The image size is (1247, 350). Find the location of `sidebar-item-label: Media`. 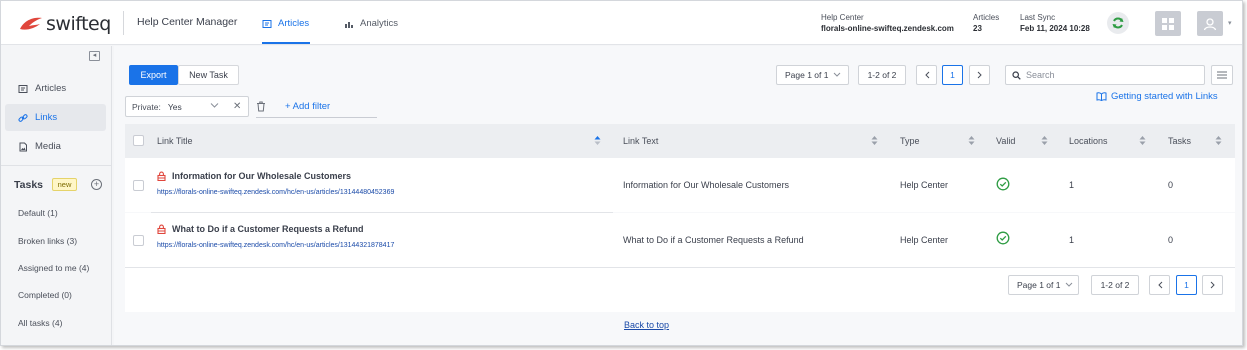

sidebar-item-label: Media is located at coordinates (48, 146).